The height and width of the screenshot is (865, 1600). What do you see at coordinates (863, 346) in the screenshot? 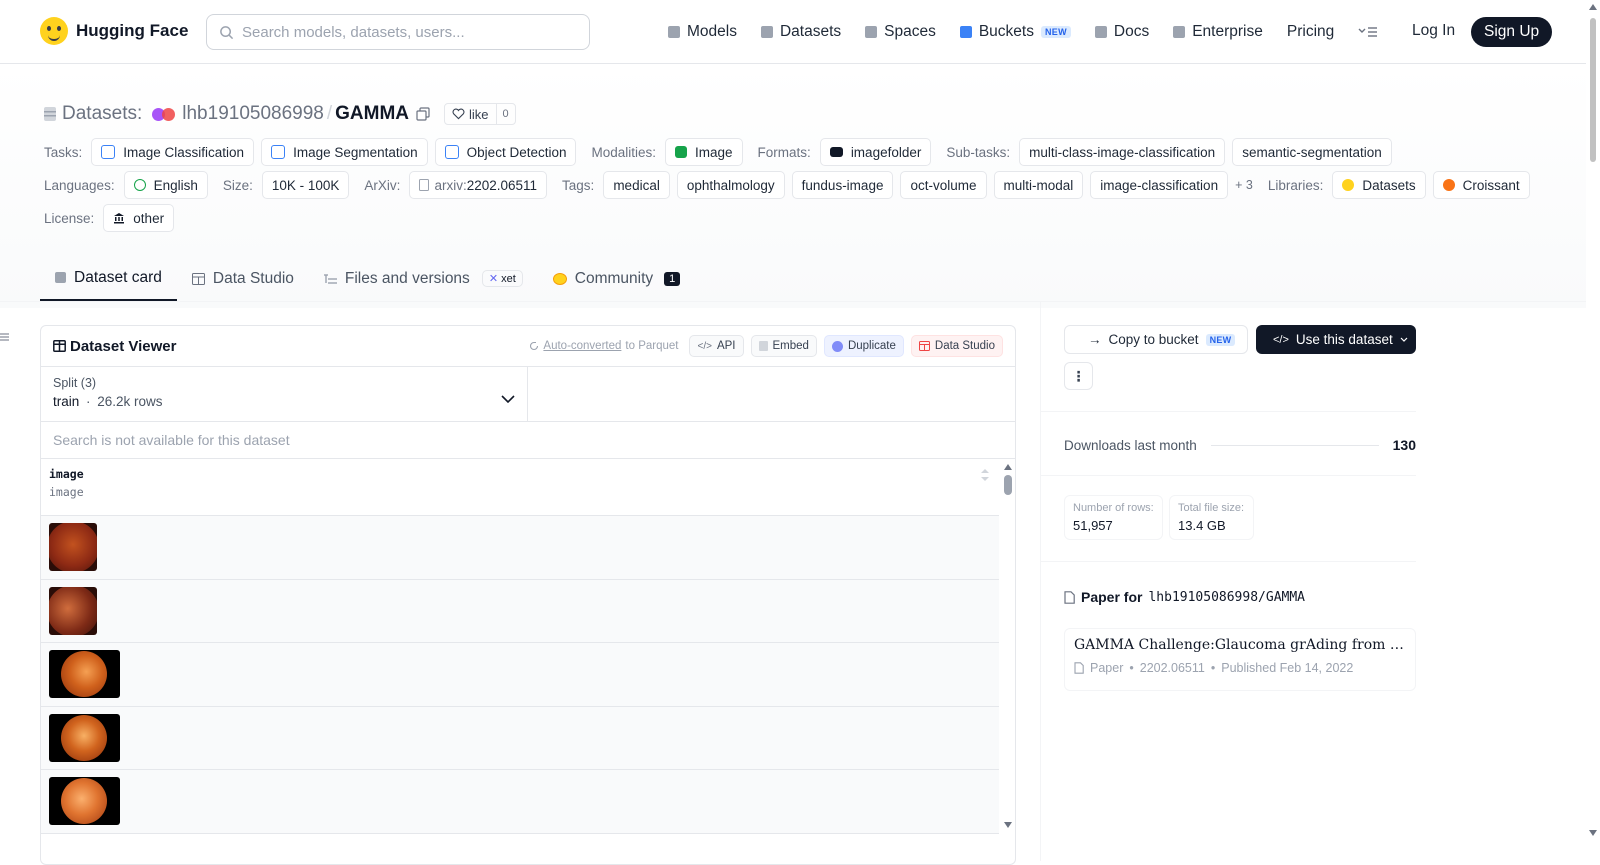
I see `duplicate-button: Duplicate` at bounding box center [863, 346].